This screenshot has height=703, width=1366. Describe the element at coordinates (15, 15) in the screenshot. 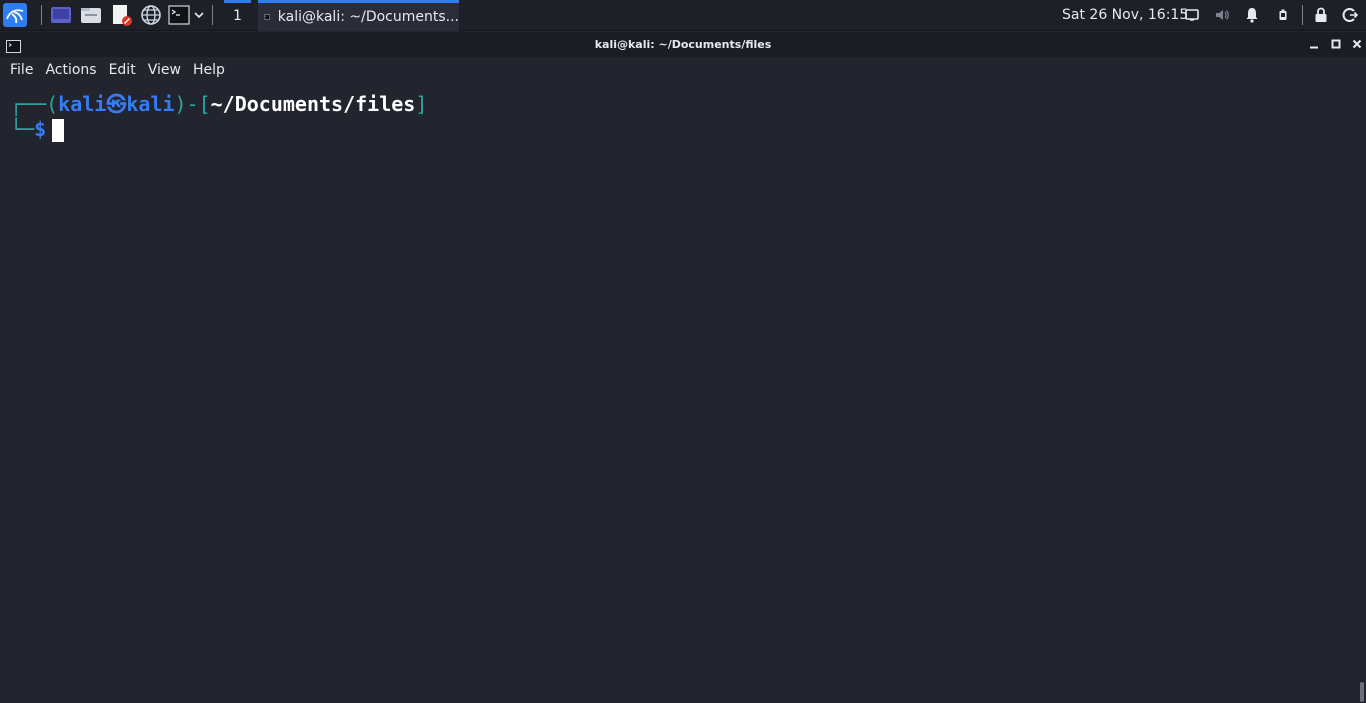

I see `kali-menu-icon` at that location.